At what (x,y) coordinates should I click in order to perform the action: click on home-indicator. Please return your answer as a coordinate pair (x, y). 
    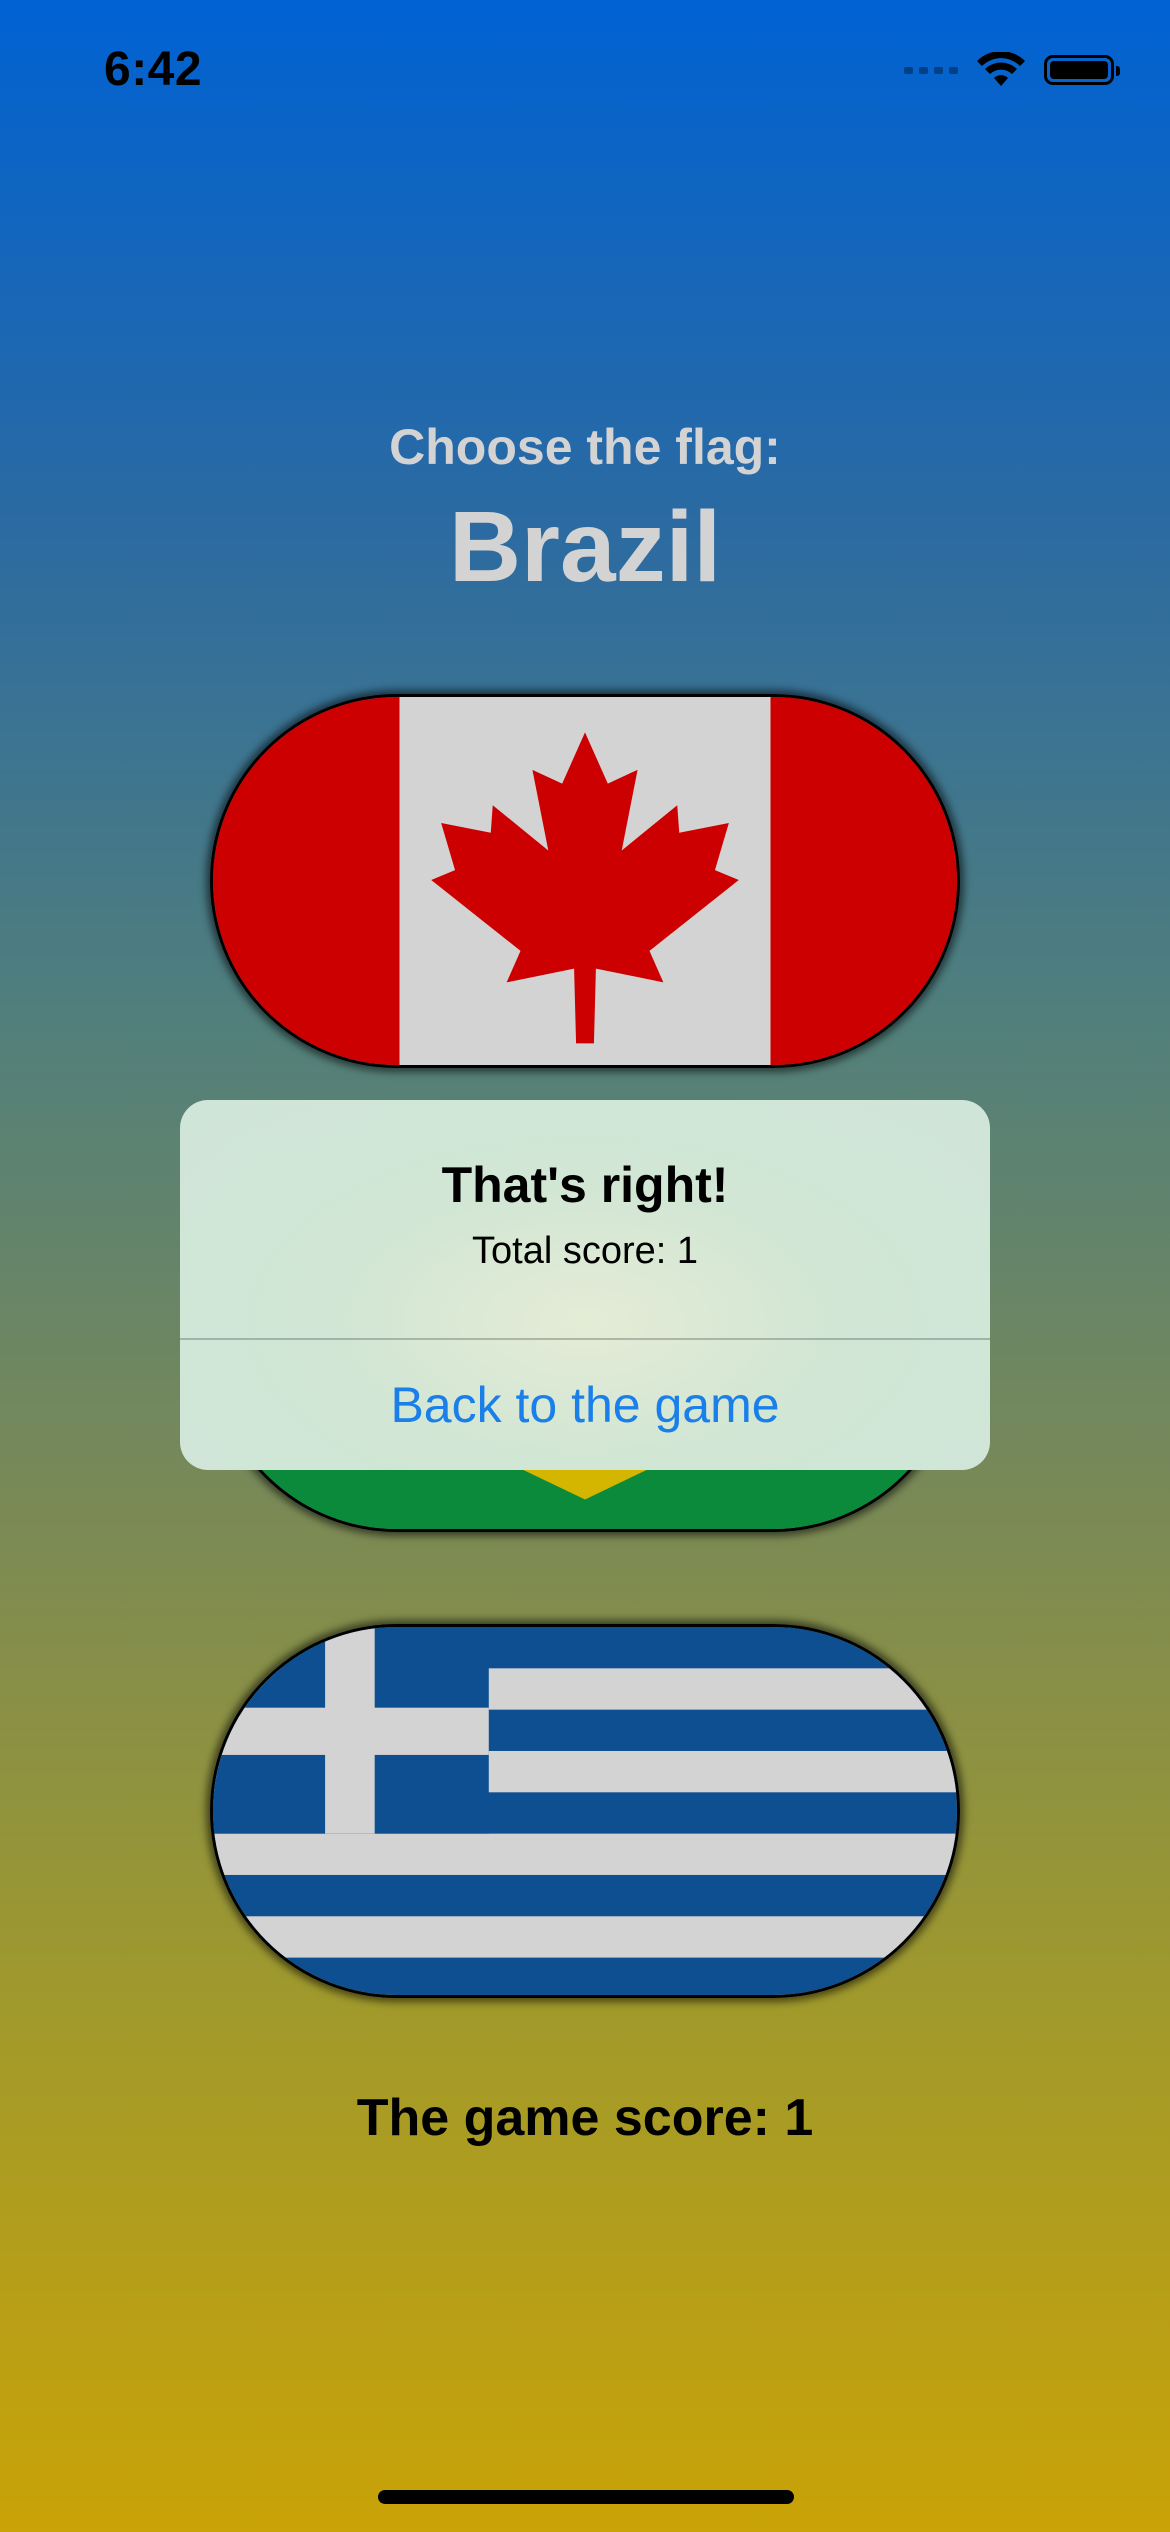
    Looking at the image, I should click on (586, 2497).